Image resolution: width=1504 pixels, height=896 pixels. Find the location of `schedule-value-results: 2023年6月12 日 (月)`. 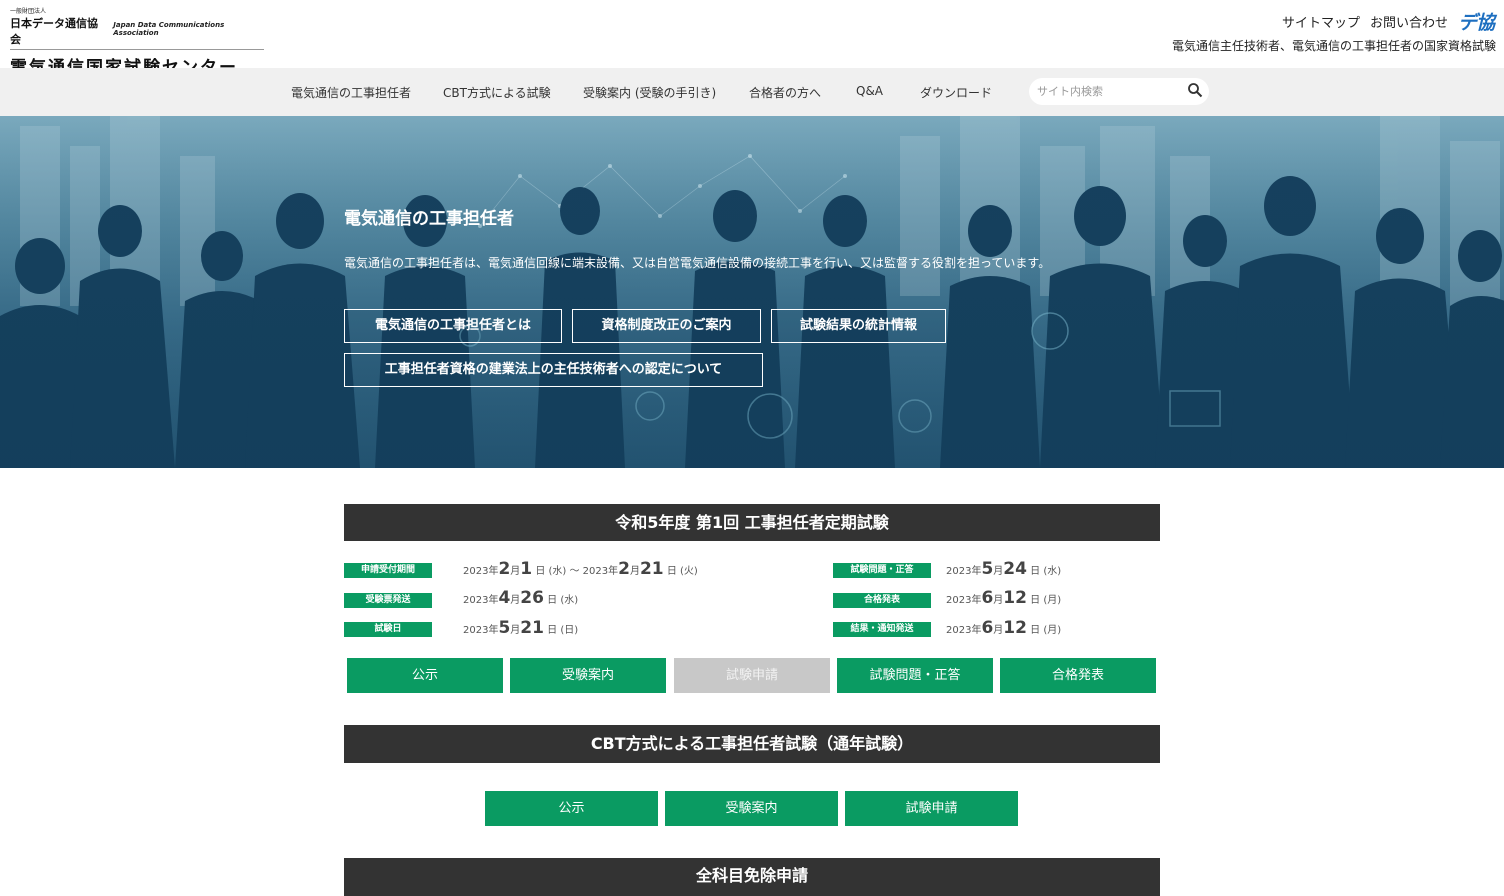

schedule-value-results: 2023年6月12 日 (月) is located at coordinates (1004, 598).